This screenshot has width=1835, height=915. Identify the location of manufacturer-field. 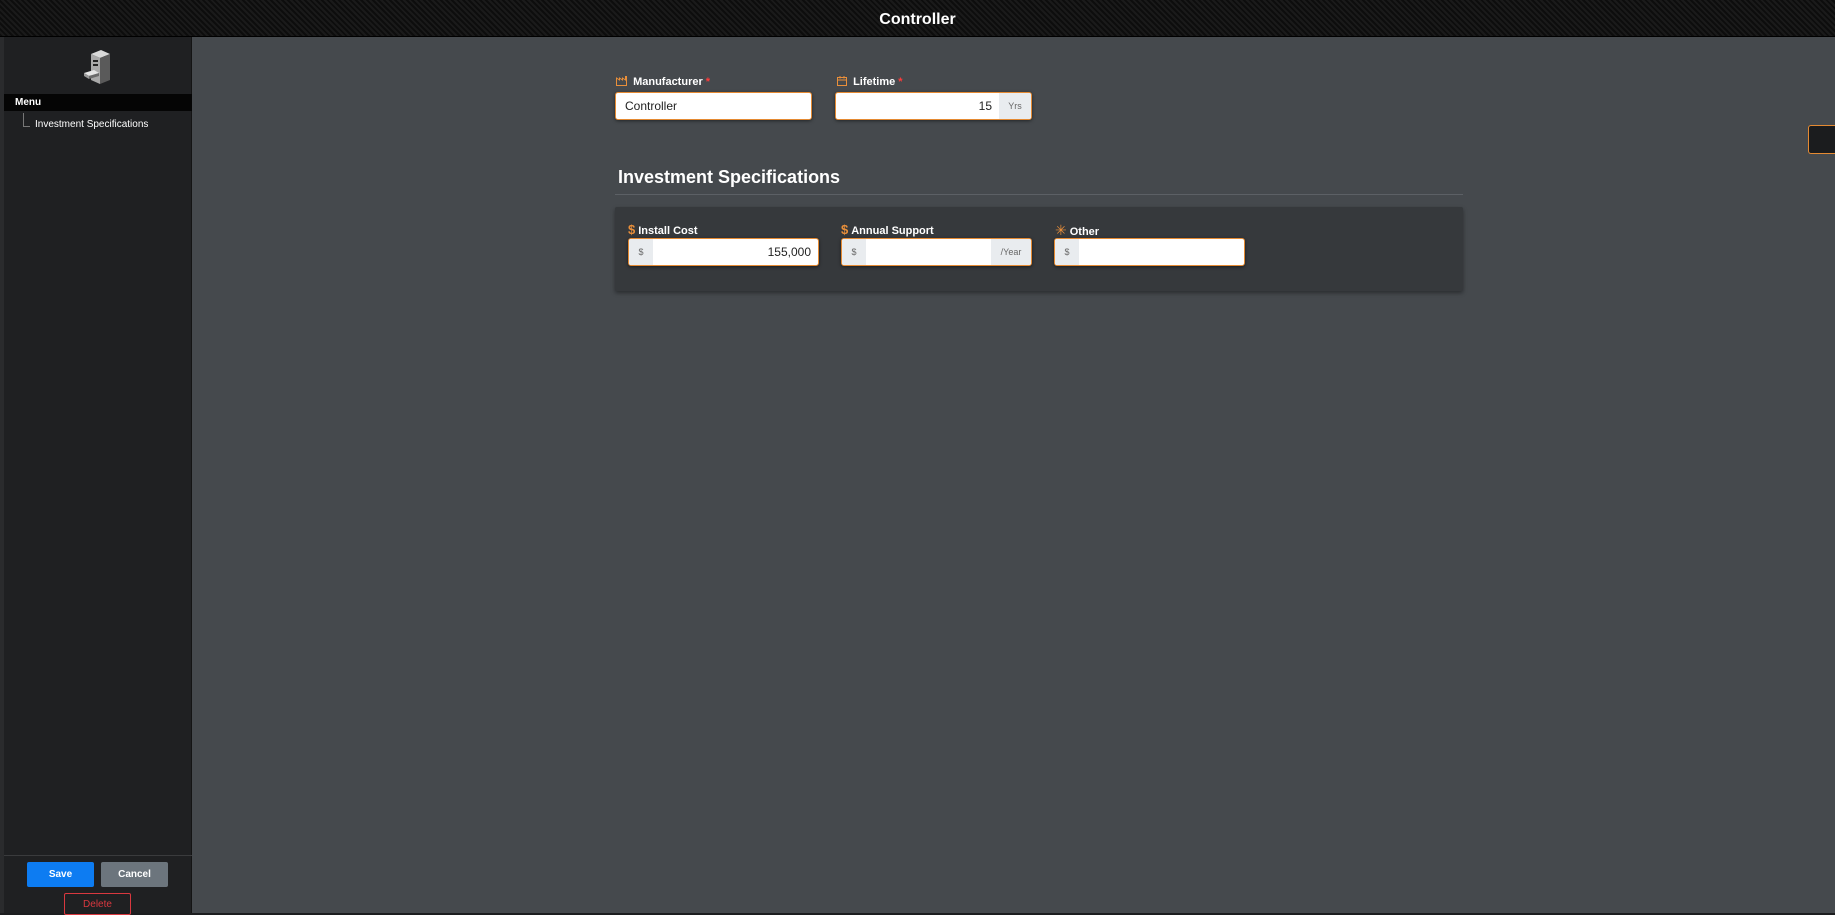
(713, 106).